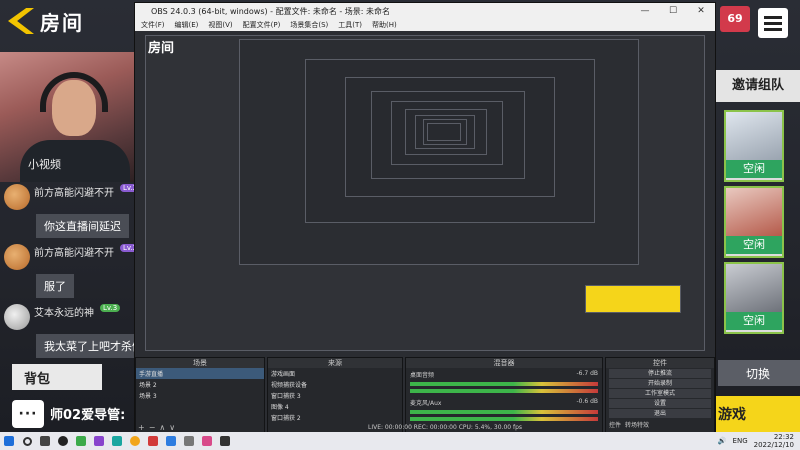  I want to click on channel-name: 麦克风/Aux, so click(426, 403).